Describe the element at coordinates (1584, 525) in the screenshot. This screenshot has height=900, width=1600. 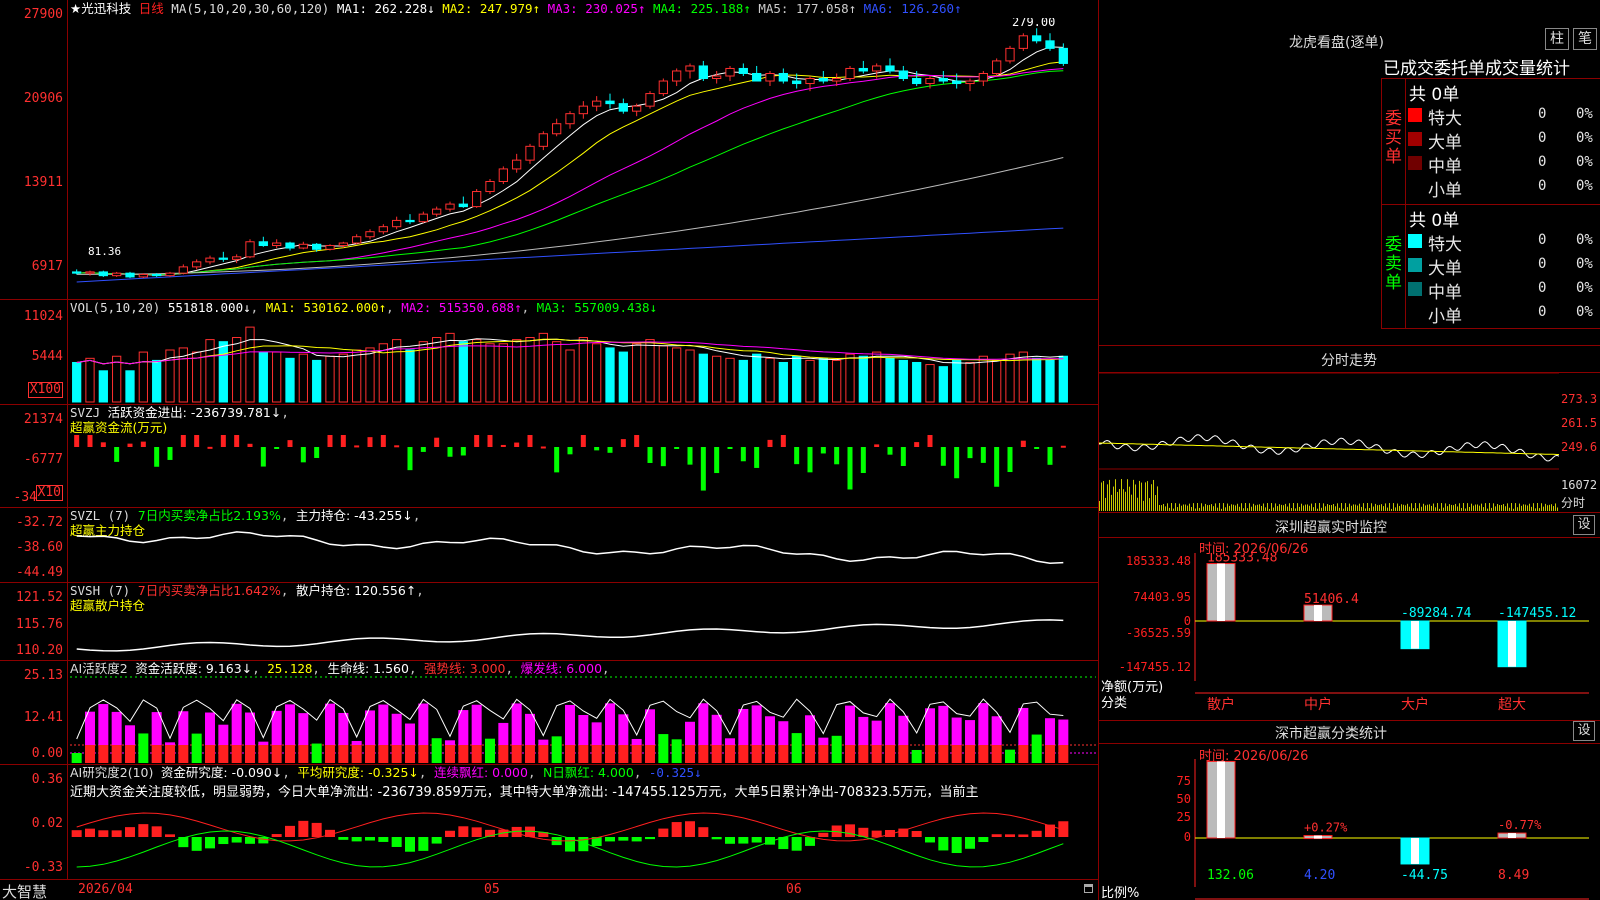
I see `sz-monitor-settings-button: 设` at that location.